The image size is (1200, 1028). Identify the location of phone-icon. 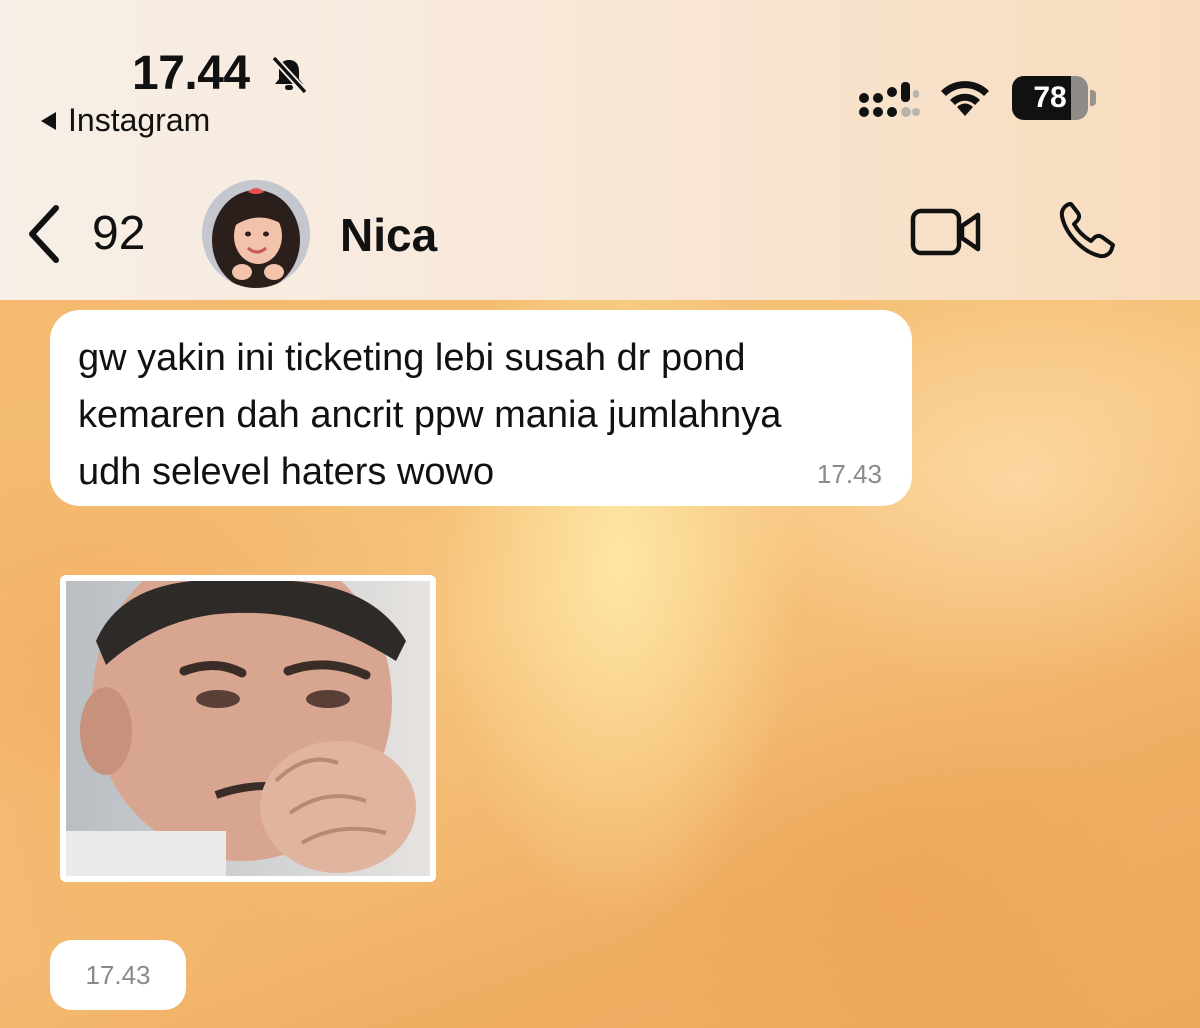
(1087, 230).